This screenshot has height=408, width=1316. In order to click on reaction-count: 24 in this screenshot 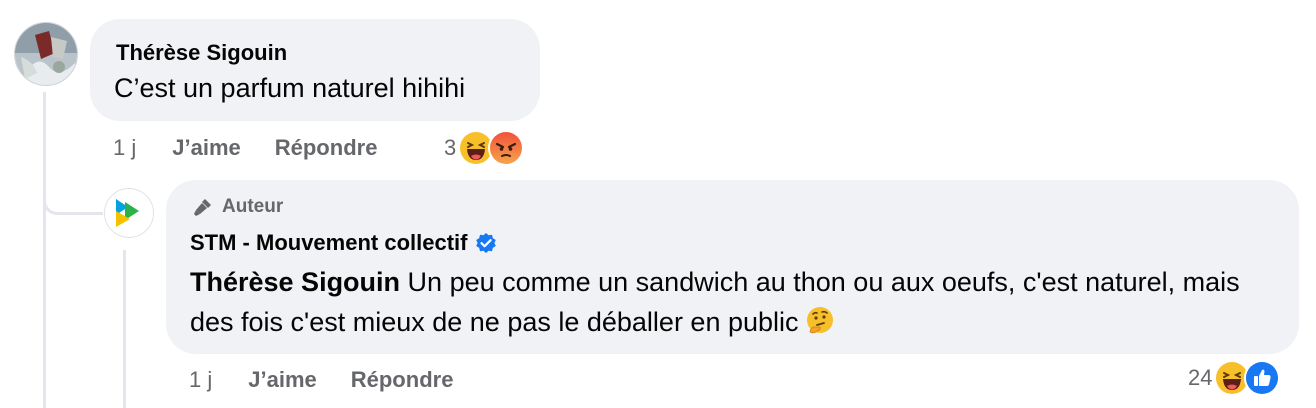, I will do `click(1200, 377)`.